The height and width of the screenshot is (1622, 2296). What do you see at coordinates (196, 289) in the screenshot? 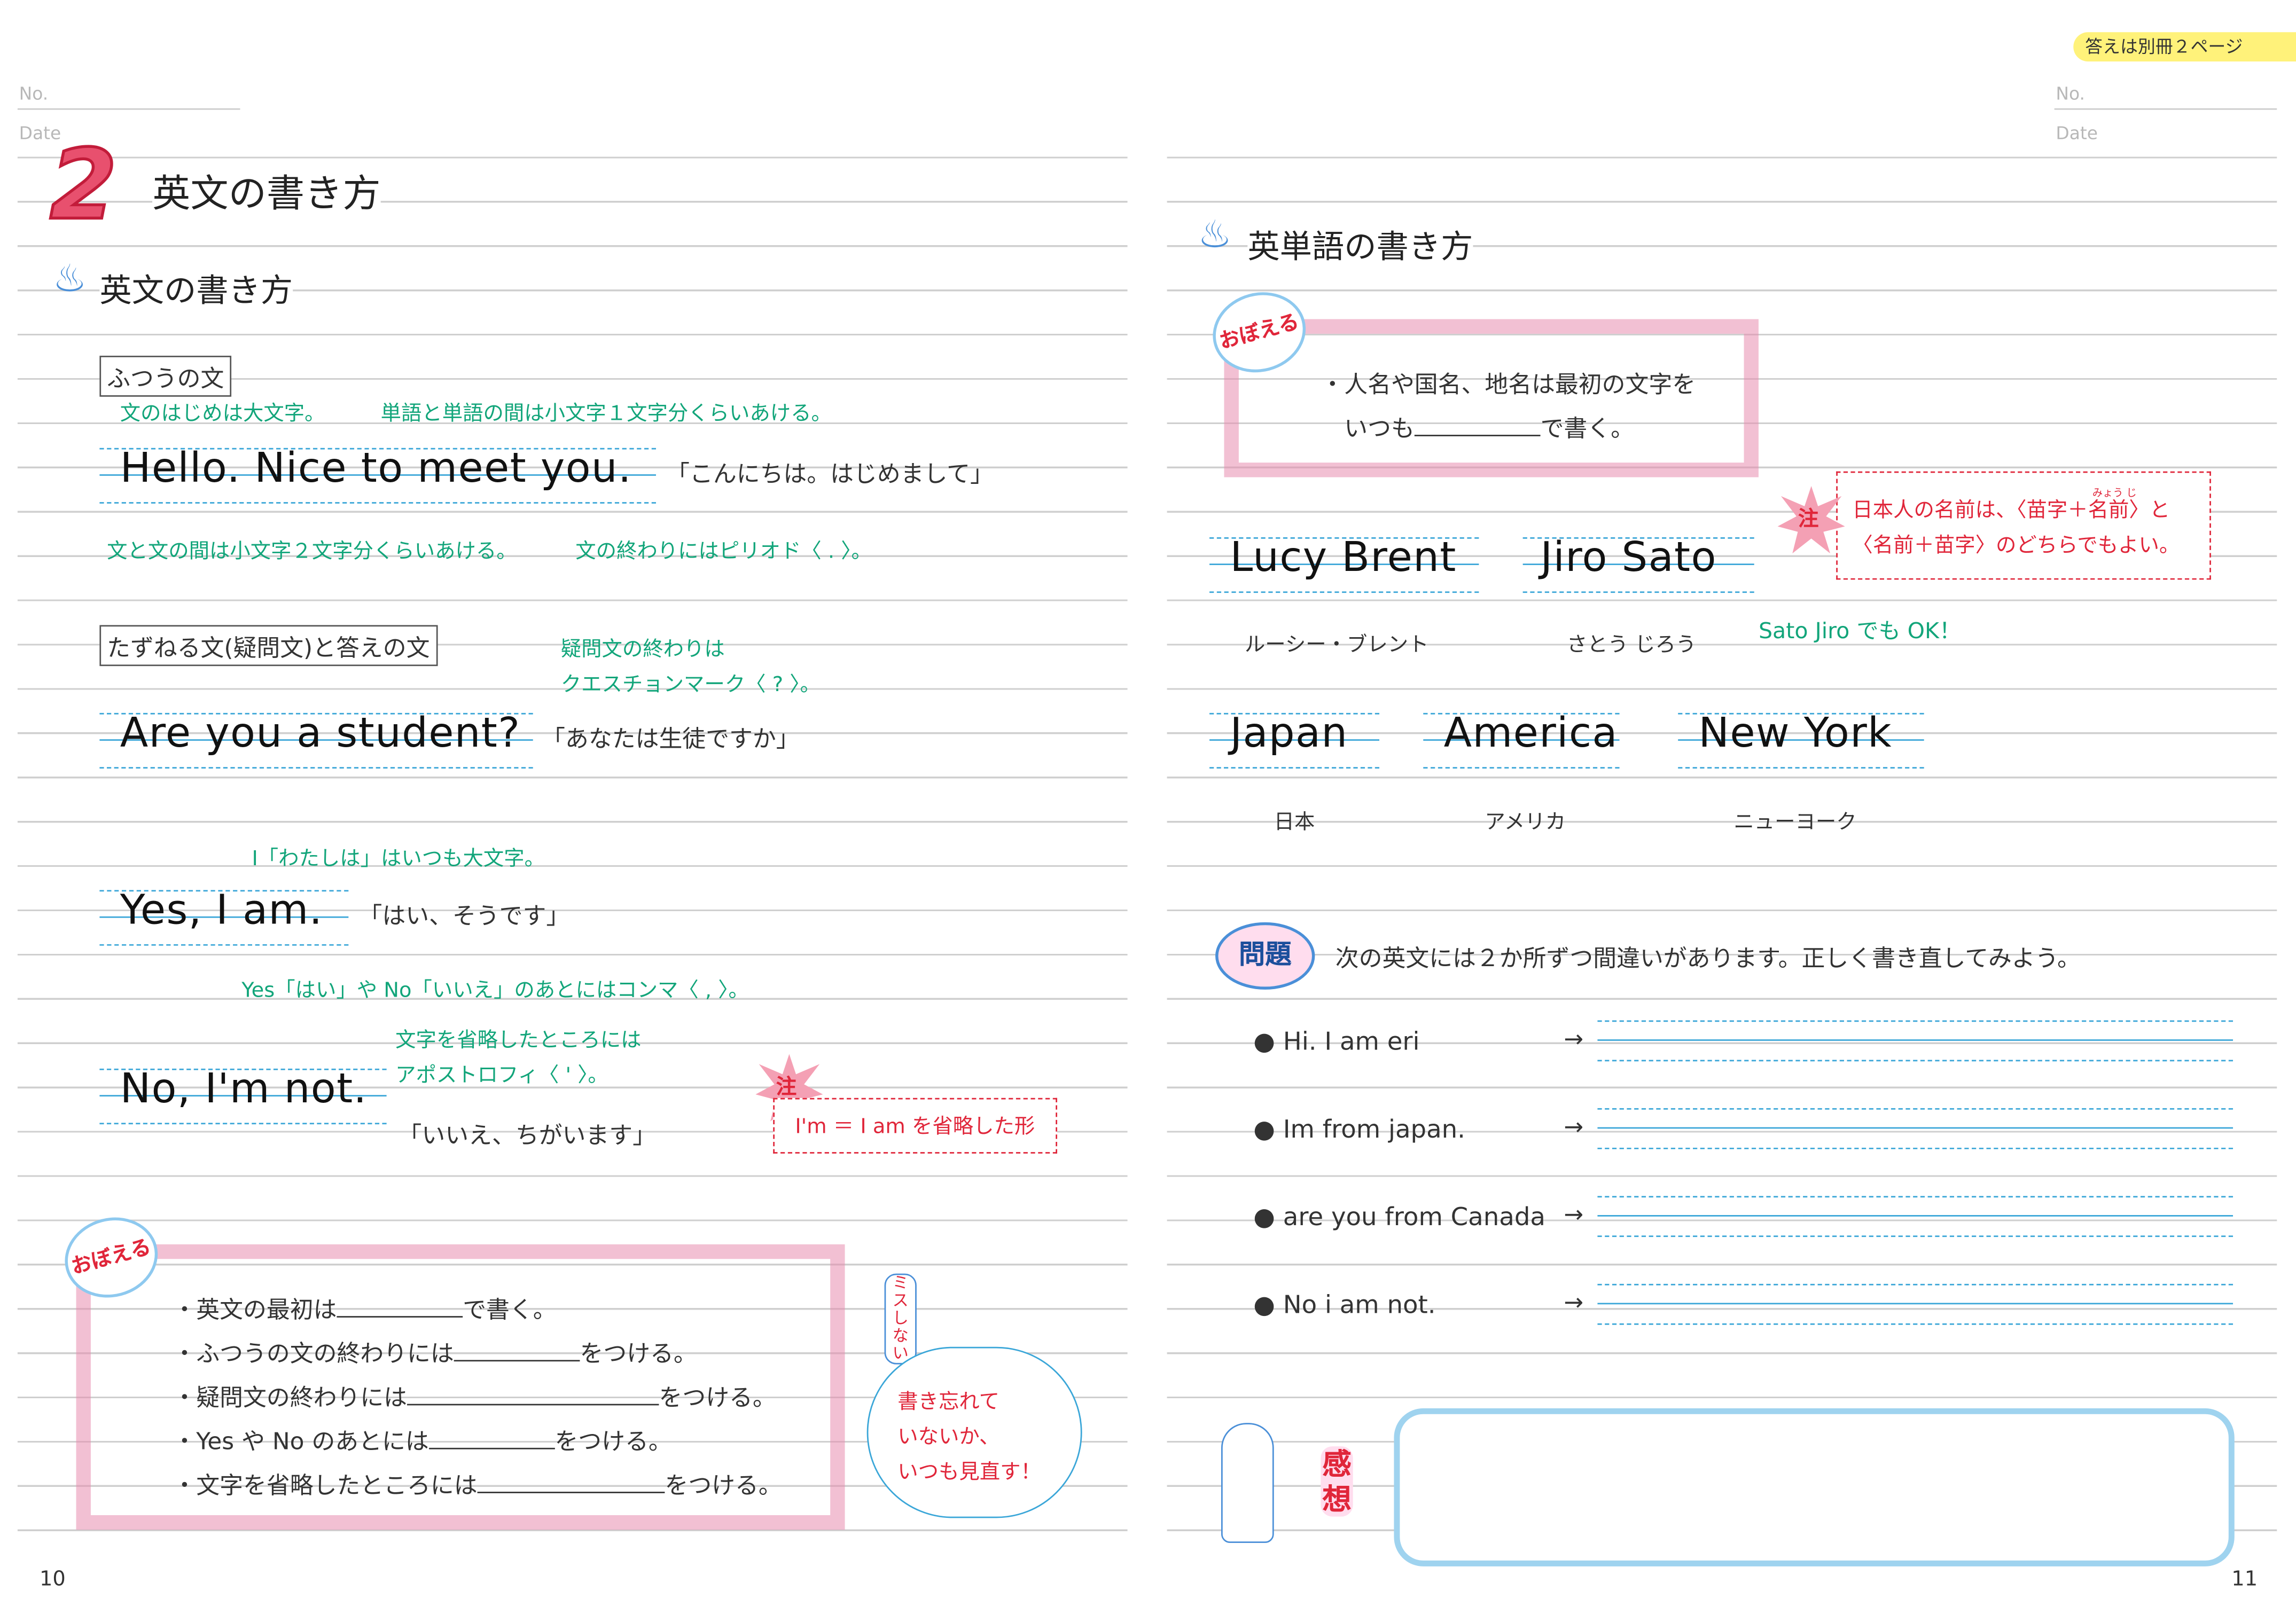
I see `section-title: 英文の書き方` at bounding box center [196, 289].